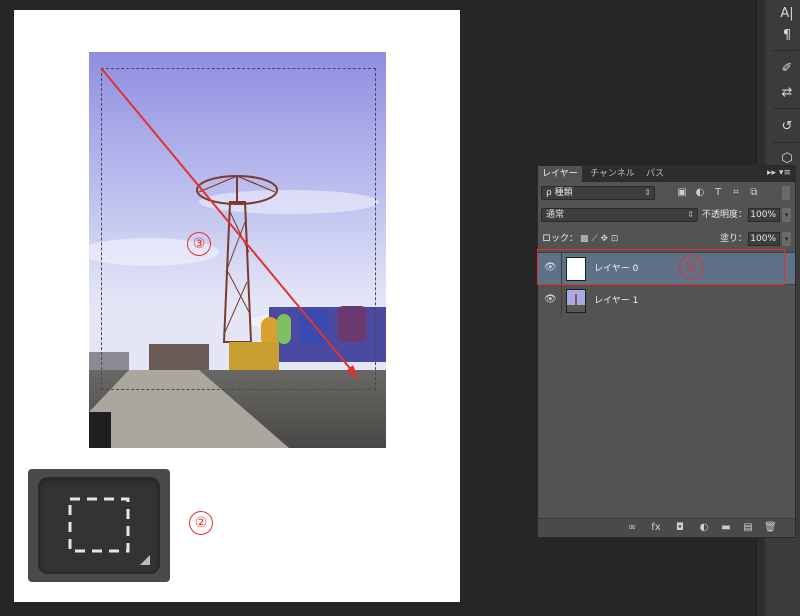 Image resolution: width=800 pixels, height=616 pixels. I want to click on history-icon: ↺, so click(787, 127).